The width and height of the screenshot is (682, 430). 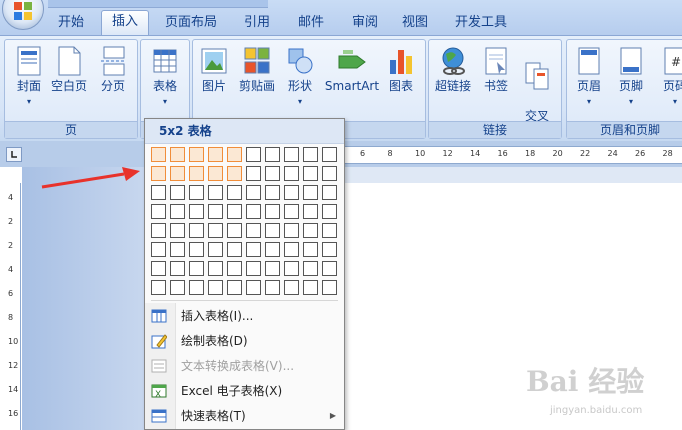 What do you see at coordinates (12, 306) in the screenshot?
I see `vertical-ruler: 4 2 2 4 6 8 10 12 14 16` at bounding box center [12, 306].